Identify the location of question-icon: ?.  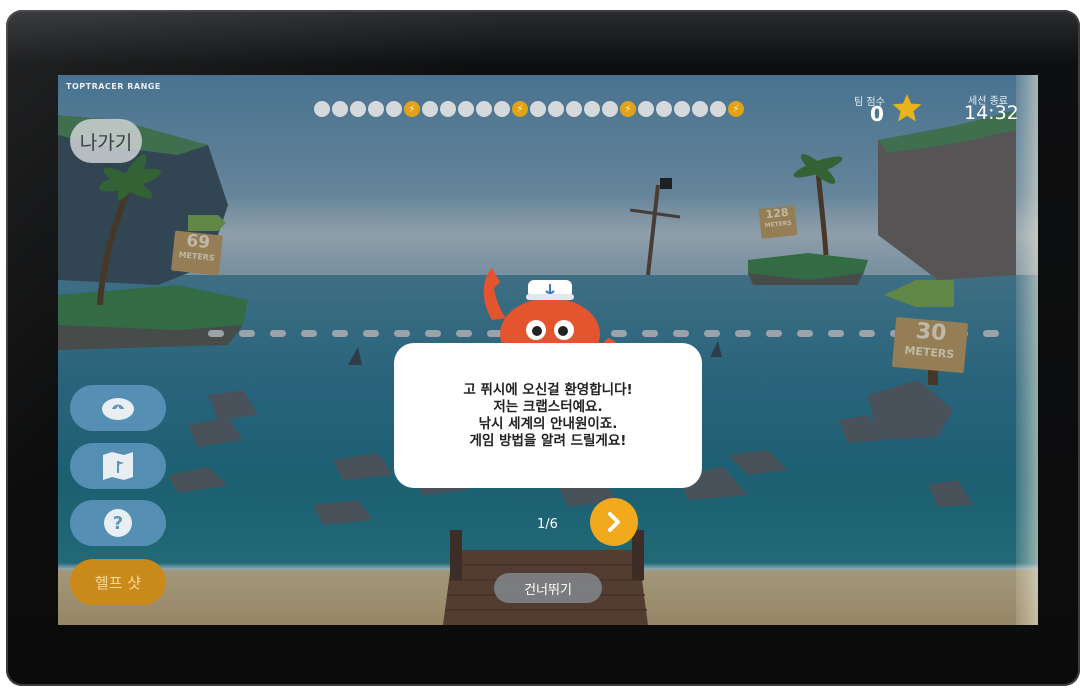
(118, 523).